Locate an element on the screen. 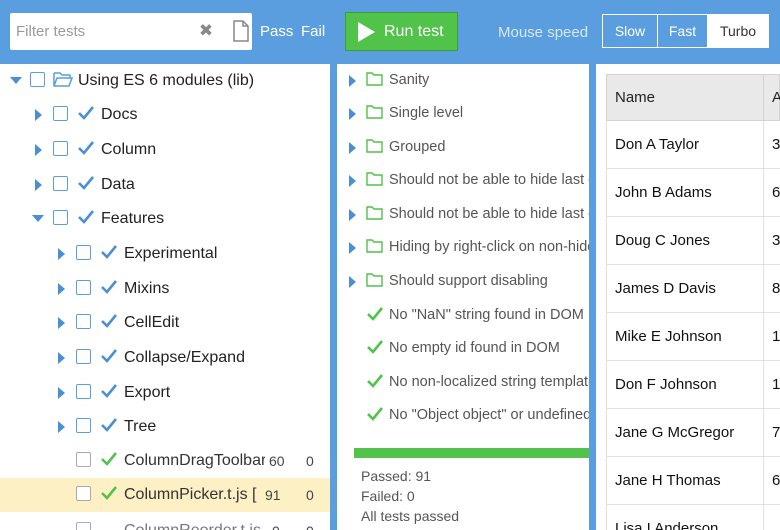  assertion-group-row: Hiding by right-click on non-hidea is located at coordinates (463, 248).